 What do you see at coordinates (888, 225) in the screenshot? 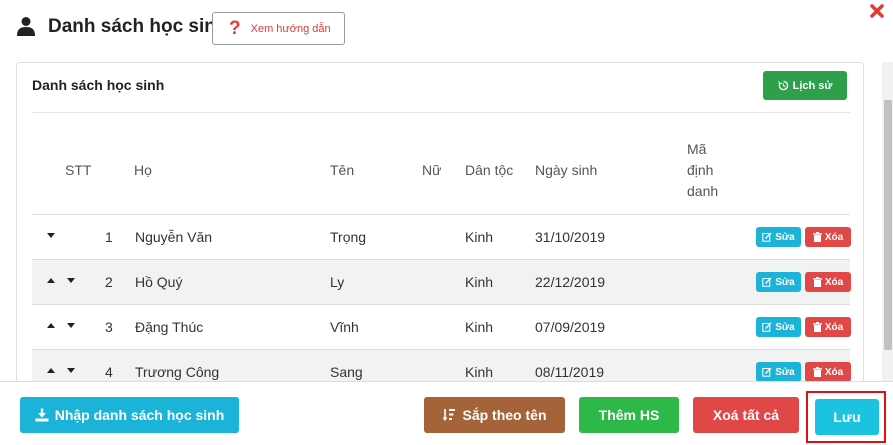
I see `scrollbar-thumb` at bounding box center [888, 225].